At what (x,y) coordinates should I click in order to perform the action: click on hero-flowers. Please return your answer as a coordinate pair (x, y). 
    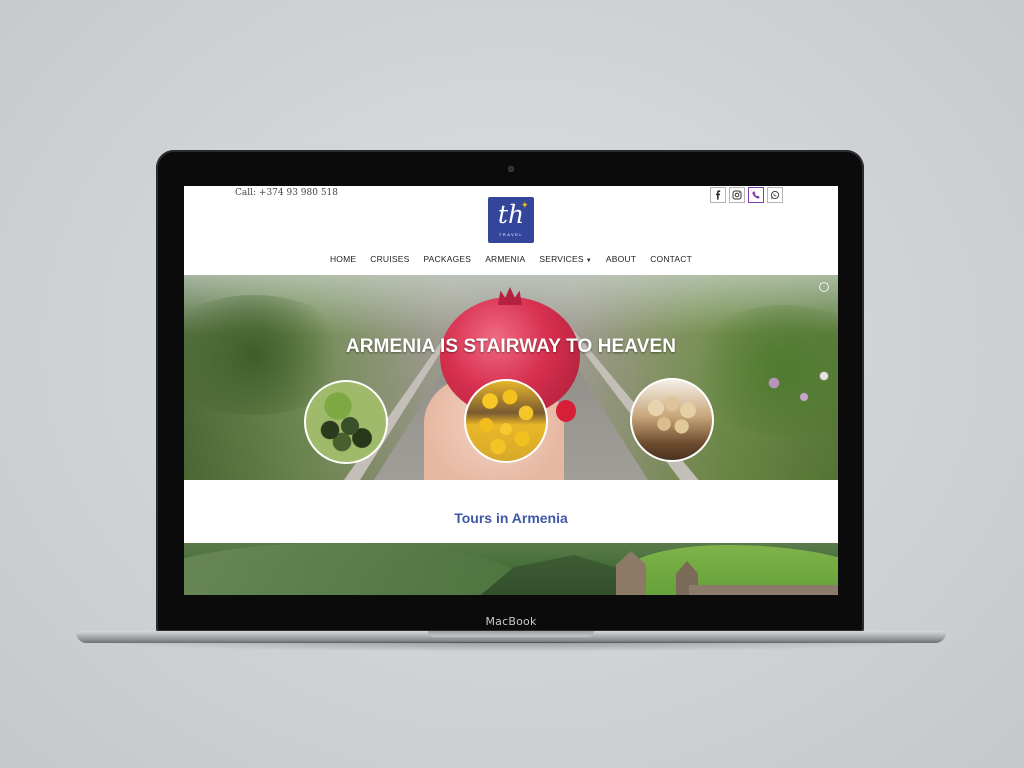
    Looking at the image, I should click on (791, 390).